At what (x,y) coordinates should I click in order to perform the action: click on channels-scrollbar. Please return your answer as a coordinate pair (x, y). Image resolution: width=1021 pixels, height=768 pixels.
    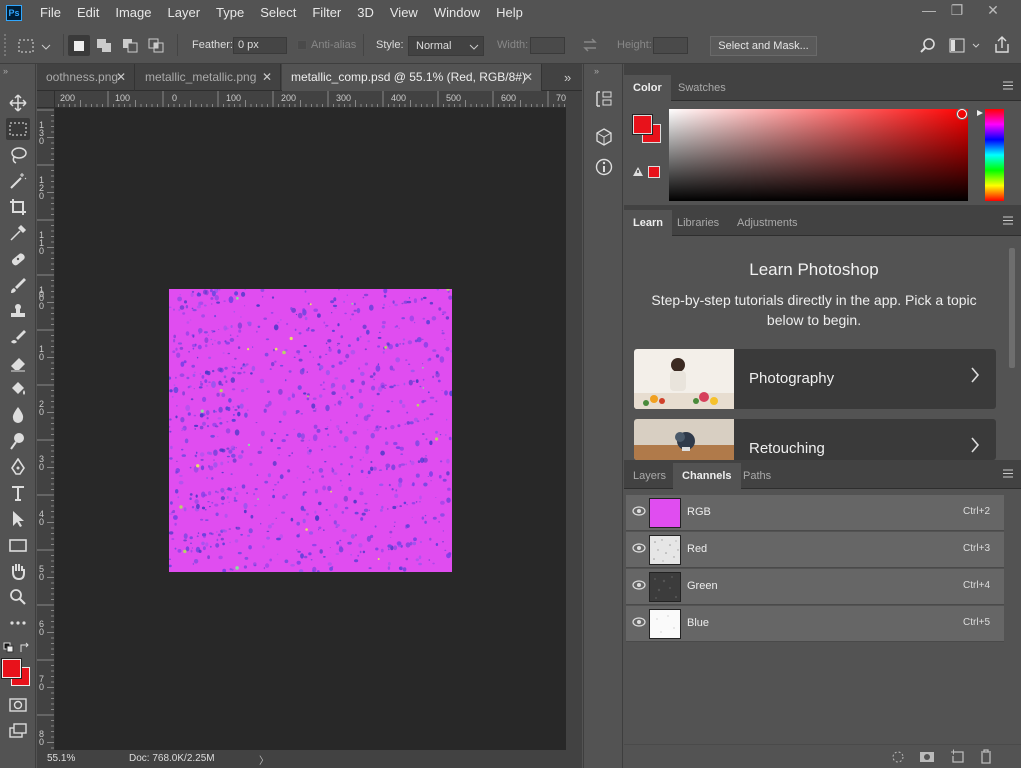
    Looking at the image, I should click on (1012, 619).